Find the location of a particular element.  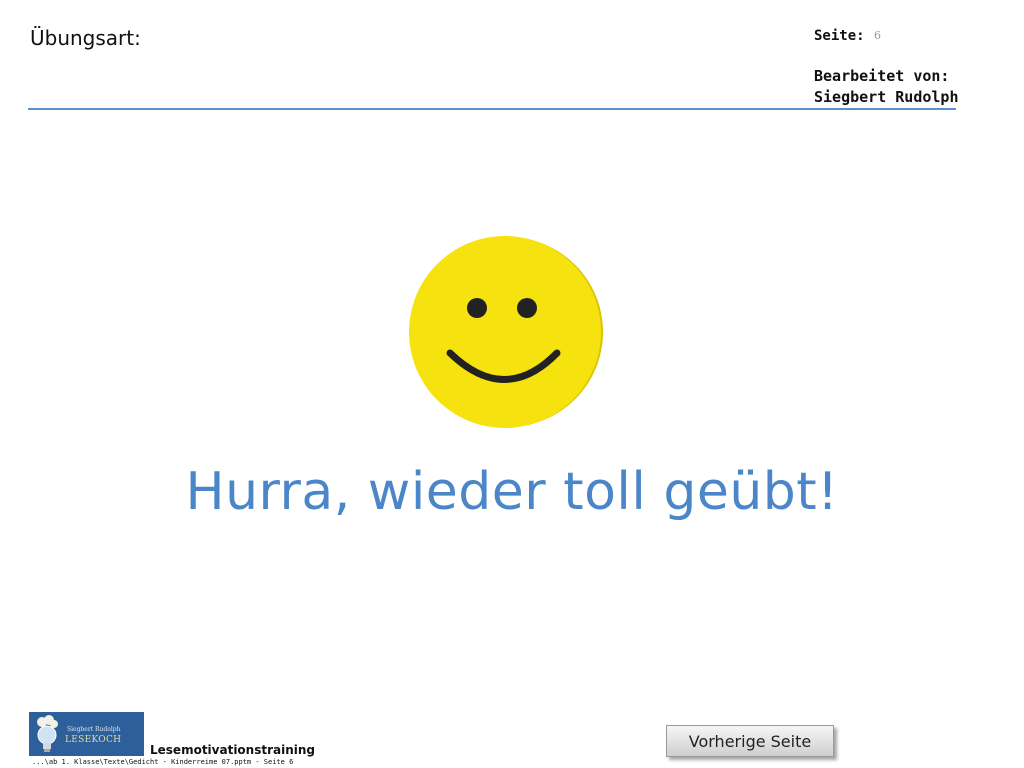

footer-title: Lesemotivationstraining is located at coordinates (233, 750).